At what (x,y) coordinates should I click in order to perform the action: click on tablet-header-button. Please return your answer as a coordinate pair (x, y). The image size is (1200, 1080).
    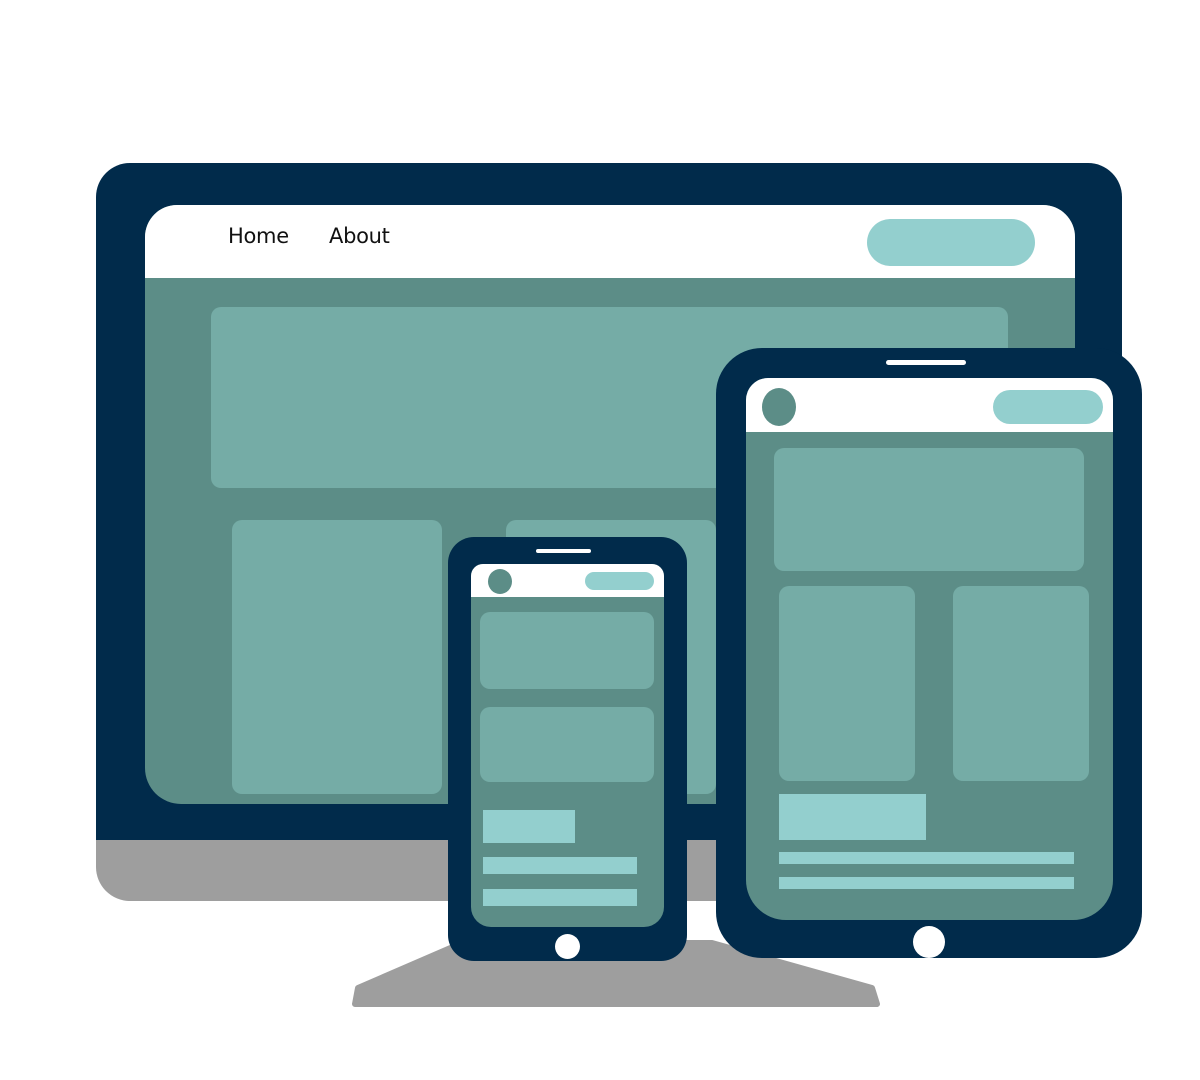
    Looking at the image, I should click on (1048, 407).